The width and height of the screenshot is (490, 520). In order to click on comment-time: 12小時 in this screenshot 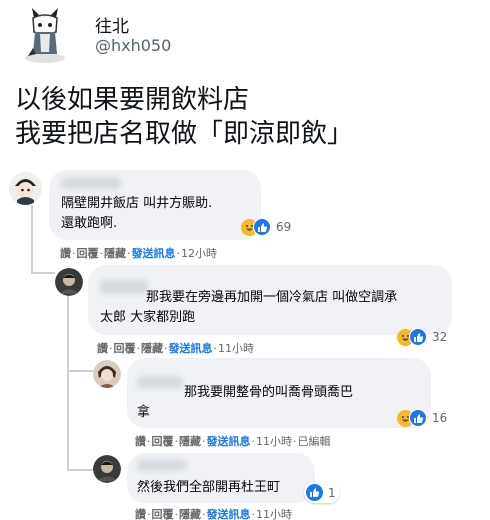, I will do `click(199, 253)`.